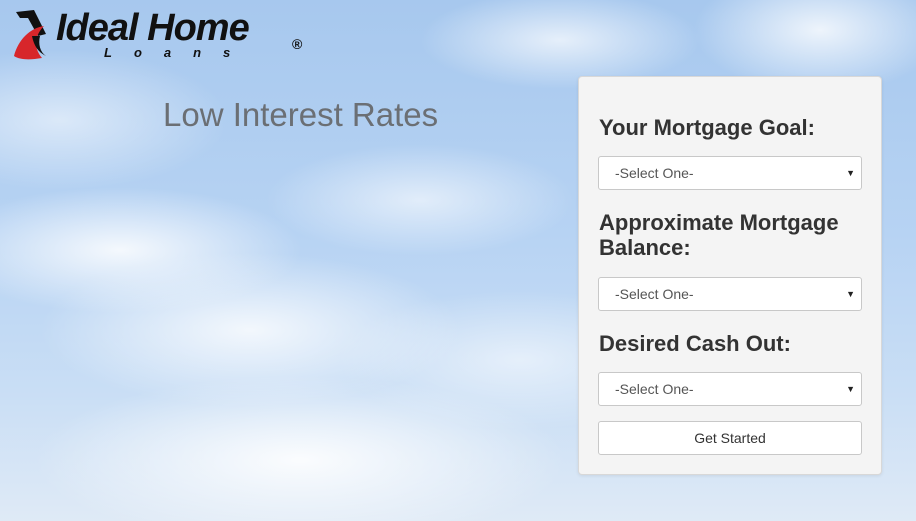 This screenshot has width=916, height=521. I want to click on logo: Ideal Home Loans ®, so click(162, 36).